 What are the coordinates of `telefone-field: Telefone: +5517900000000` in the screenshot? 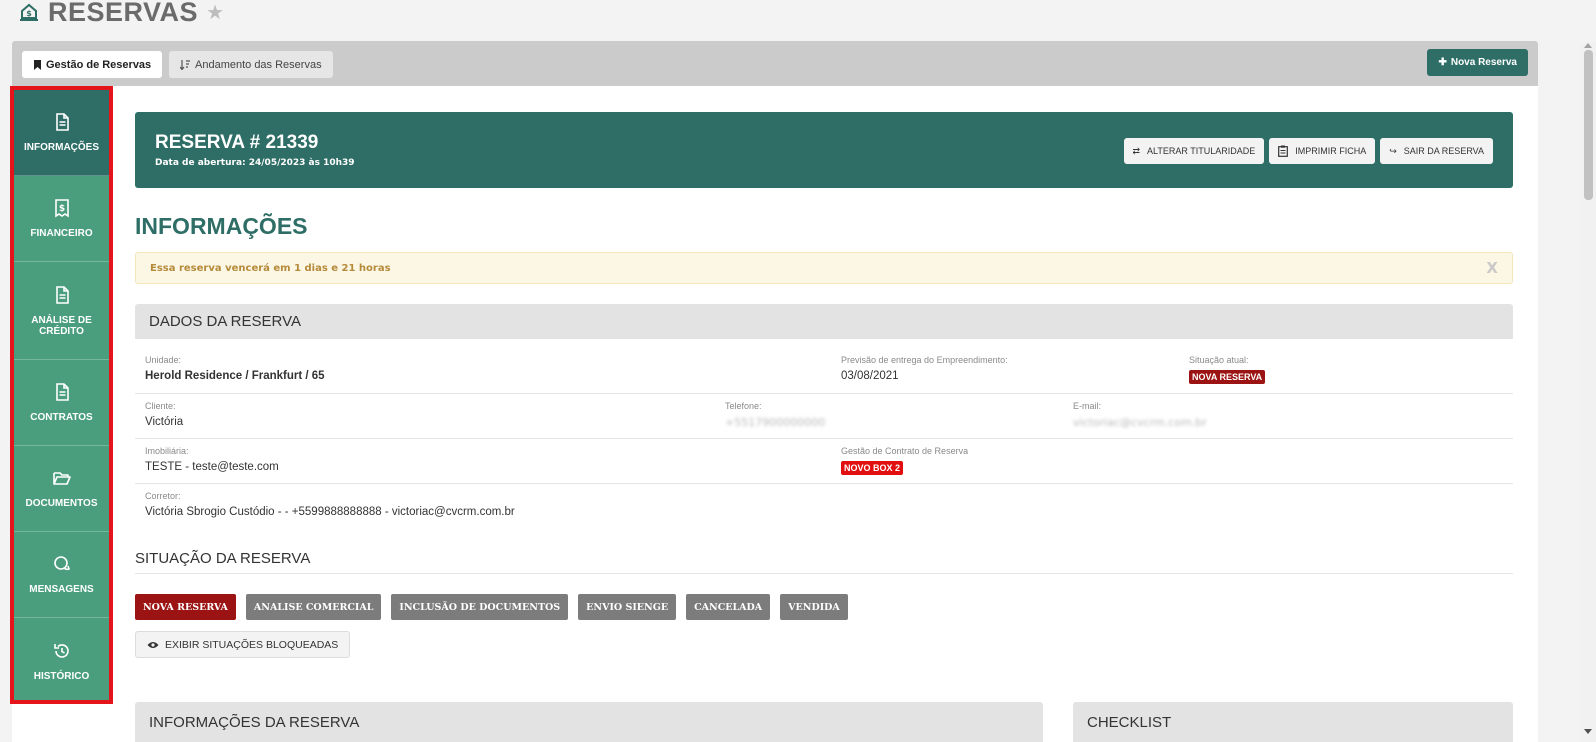 It's located at (775, 415).